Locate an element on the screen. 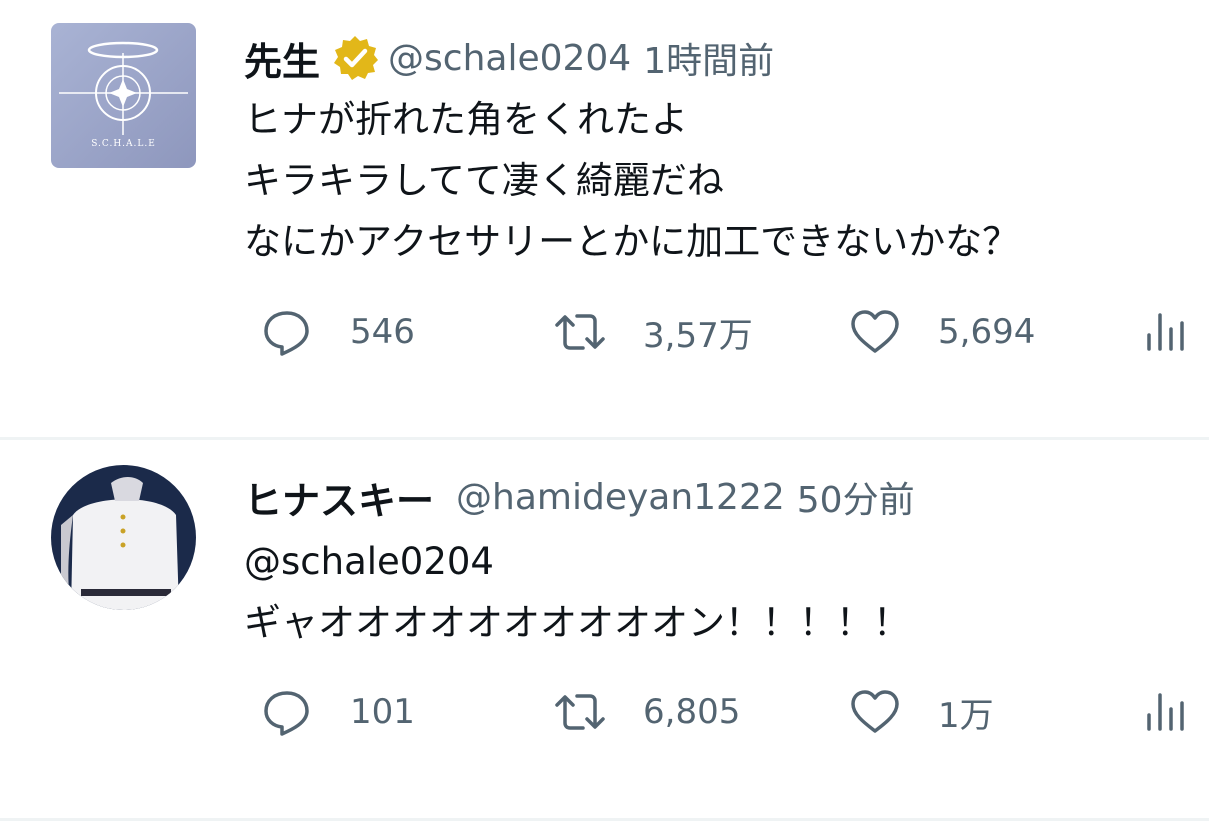  retweet-button: 3,57万 is located at coordinates (653, 332).